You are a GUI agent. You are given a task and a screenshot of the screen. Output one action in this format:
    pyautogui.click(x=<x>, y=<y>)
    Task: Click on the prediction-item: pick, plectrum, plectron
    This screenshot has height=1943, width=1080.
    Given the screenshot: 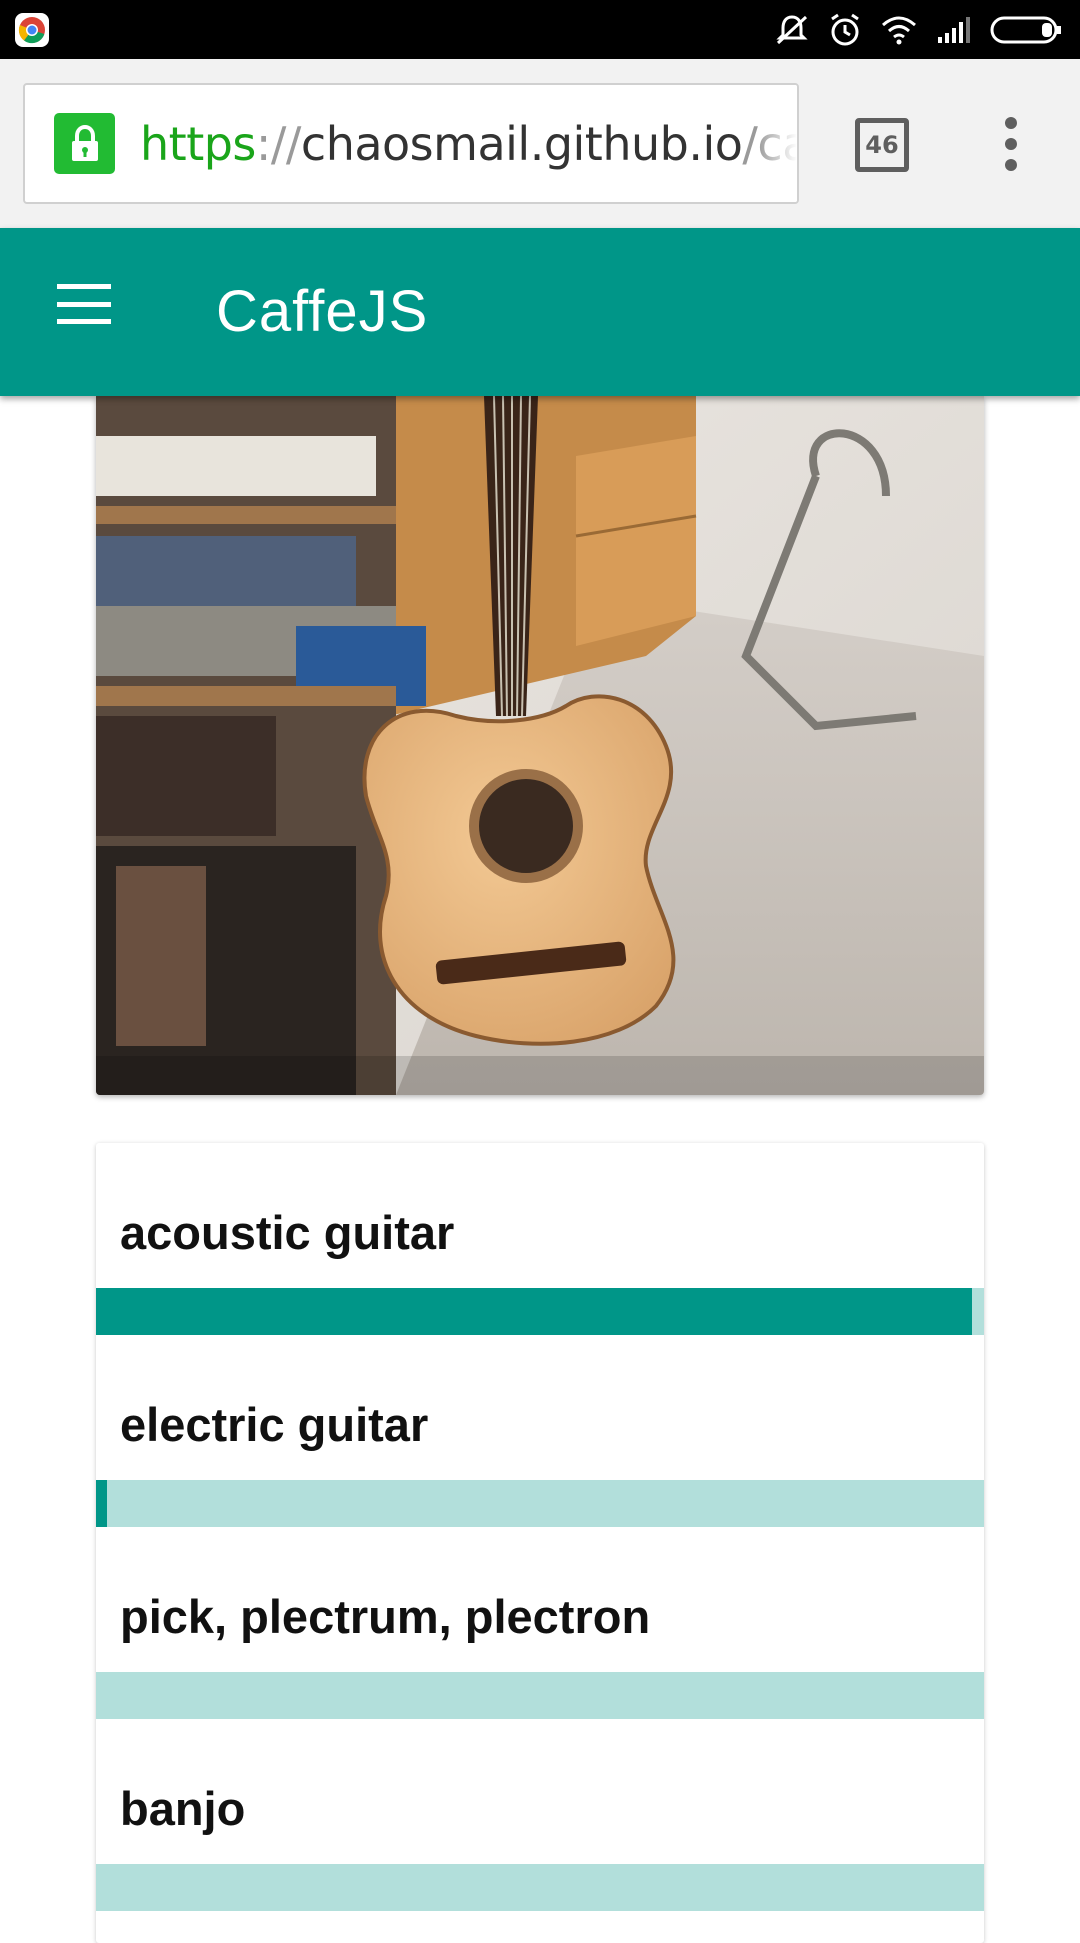 What is the action you would take?
    pyautogui.click(x=540, y=1623)
    